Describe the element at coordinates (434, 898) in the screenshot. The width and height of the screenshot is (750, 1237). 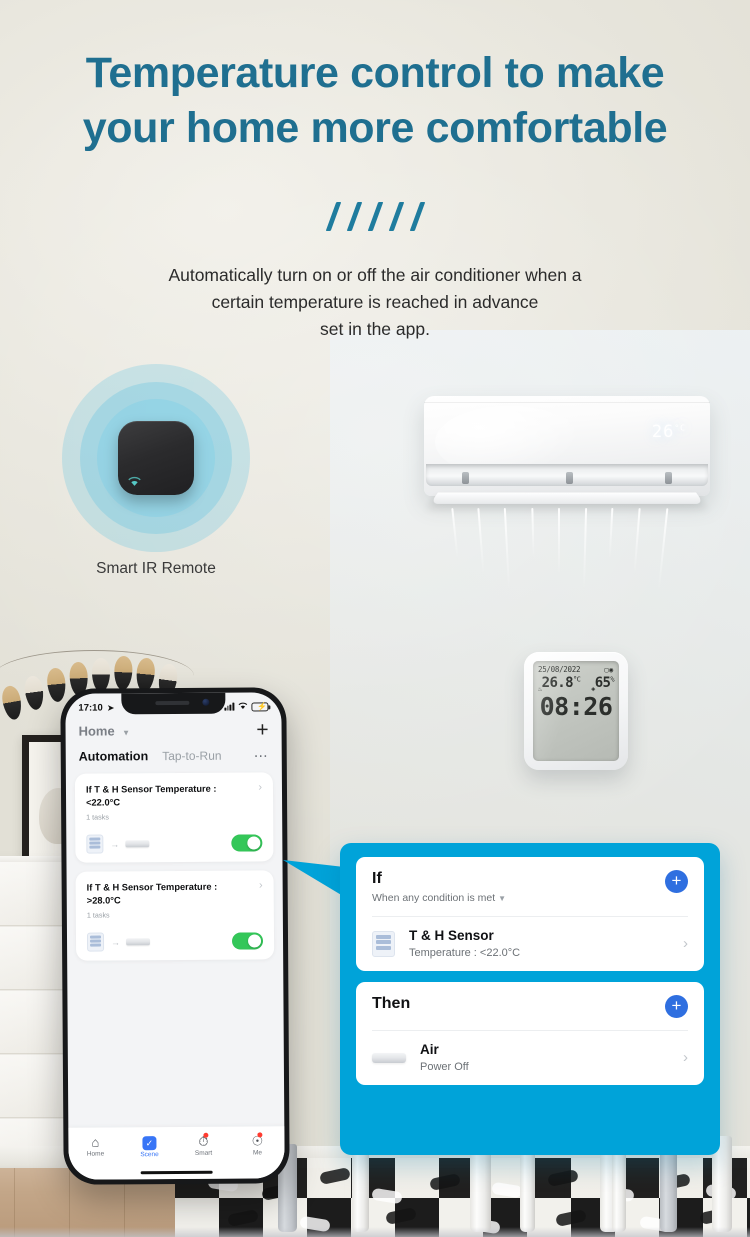
I see `if-condition-label: When any condition is met` at that location.